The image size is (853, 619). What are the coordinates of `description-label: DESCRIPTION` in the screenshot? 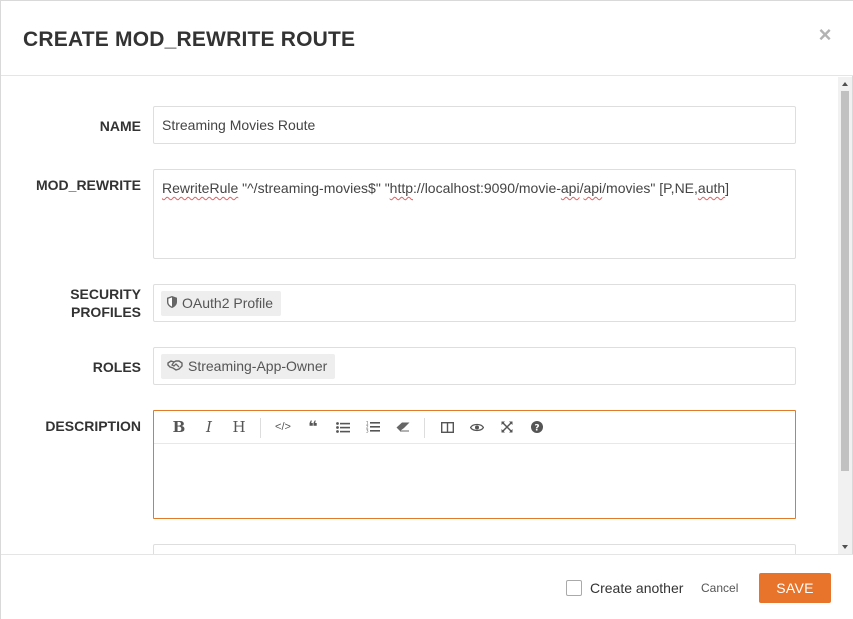 It's located at (93, 426).